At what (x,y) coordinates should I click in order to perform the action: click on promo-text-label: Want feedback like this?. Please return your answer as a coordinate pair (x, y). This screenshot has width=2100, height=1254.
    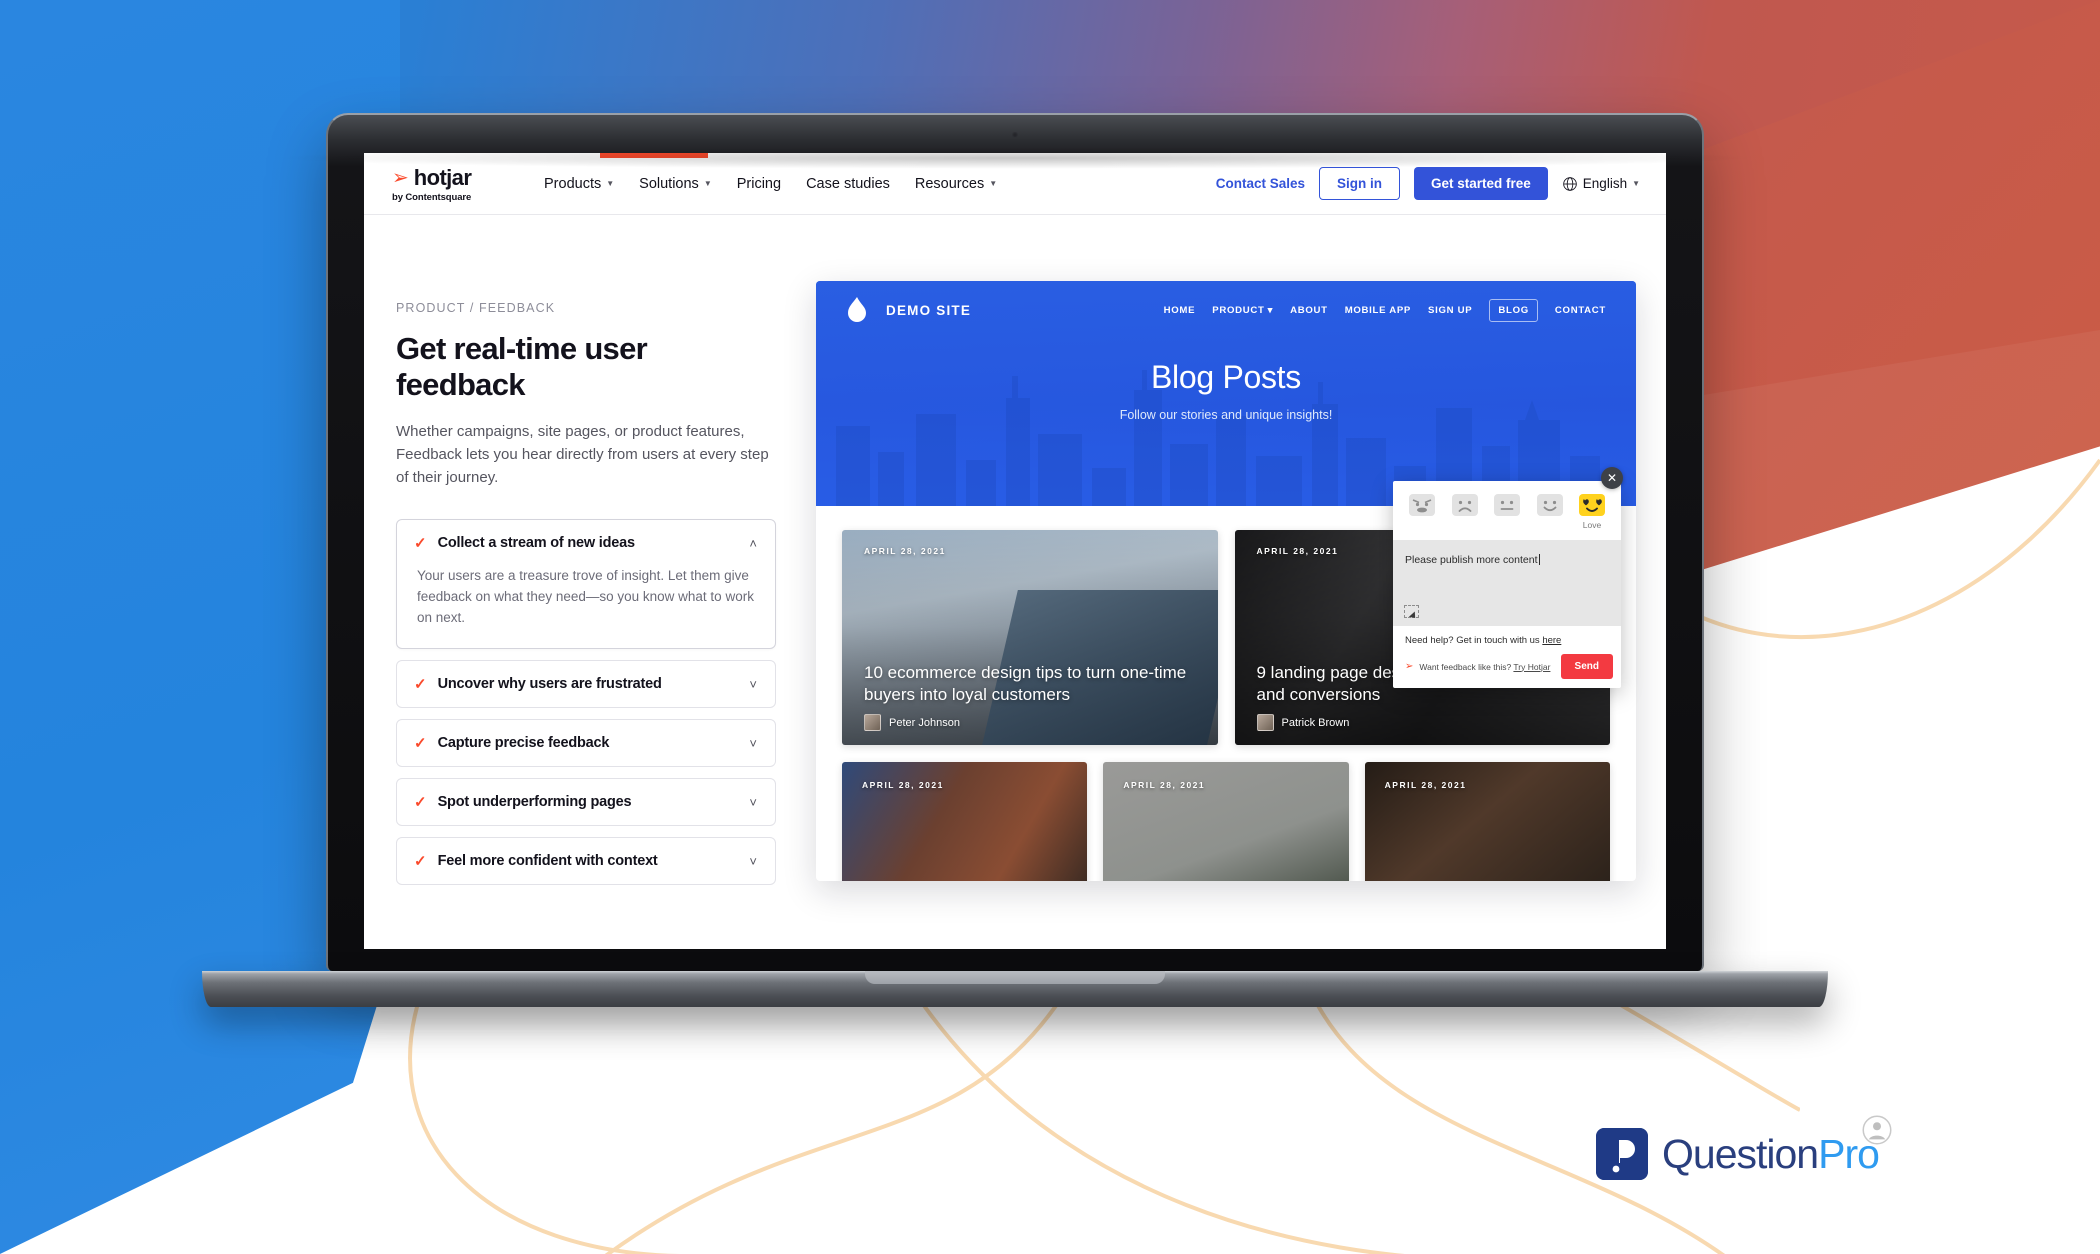
    Looking at the image, I should click on (1466, 666).